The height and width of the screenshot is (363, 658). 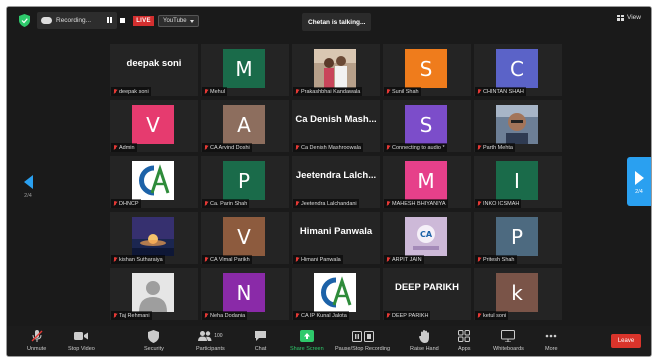 What do you see at coordinates (336, 238) in the screenshot?
I see `participant-tile: Himani Panwala Himani Panwala` at bounding box center [336, 238].